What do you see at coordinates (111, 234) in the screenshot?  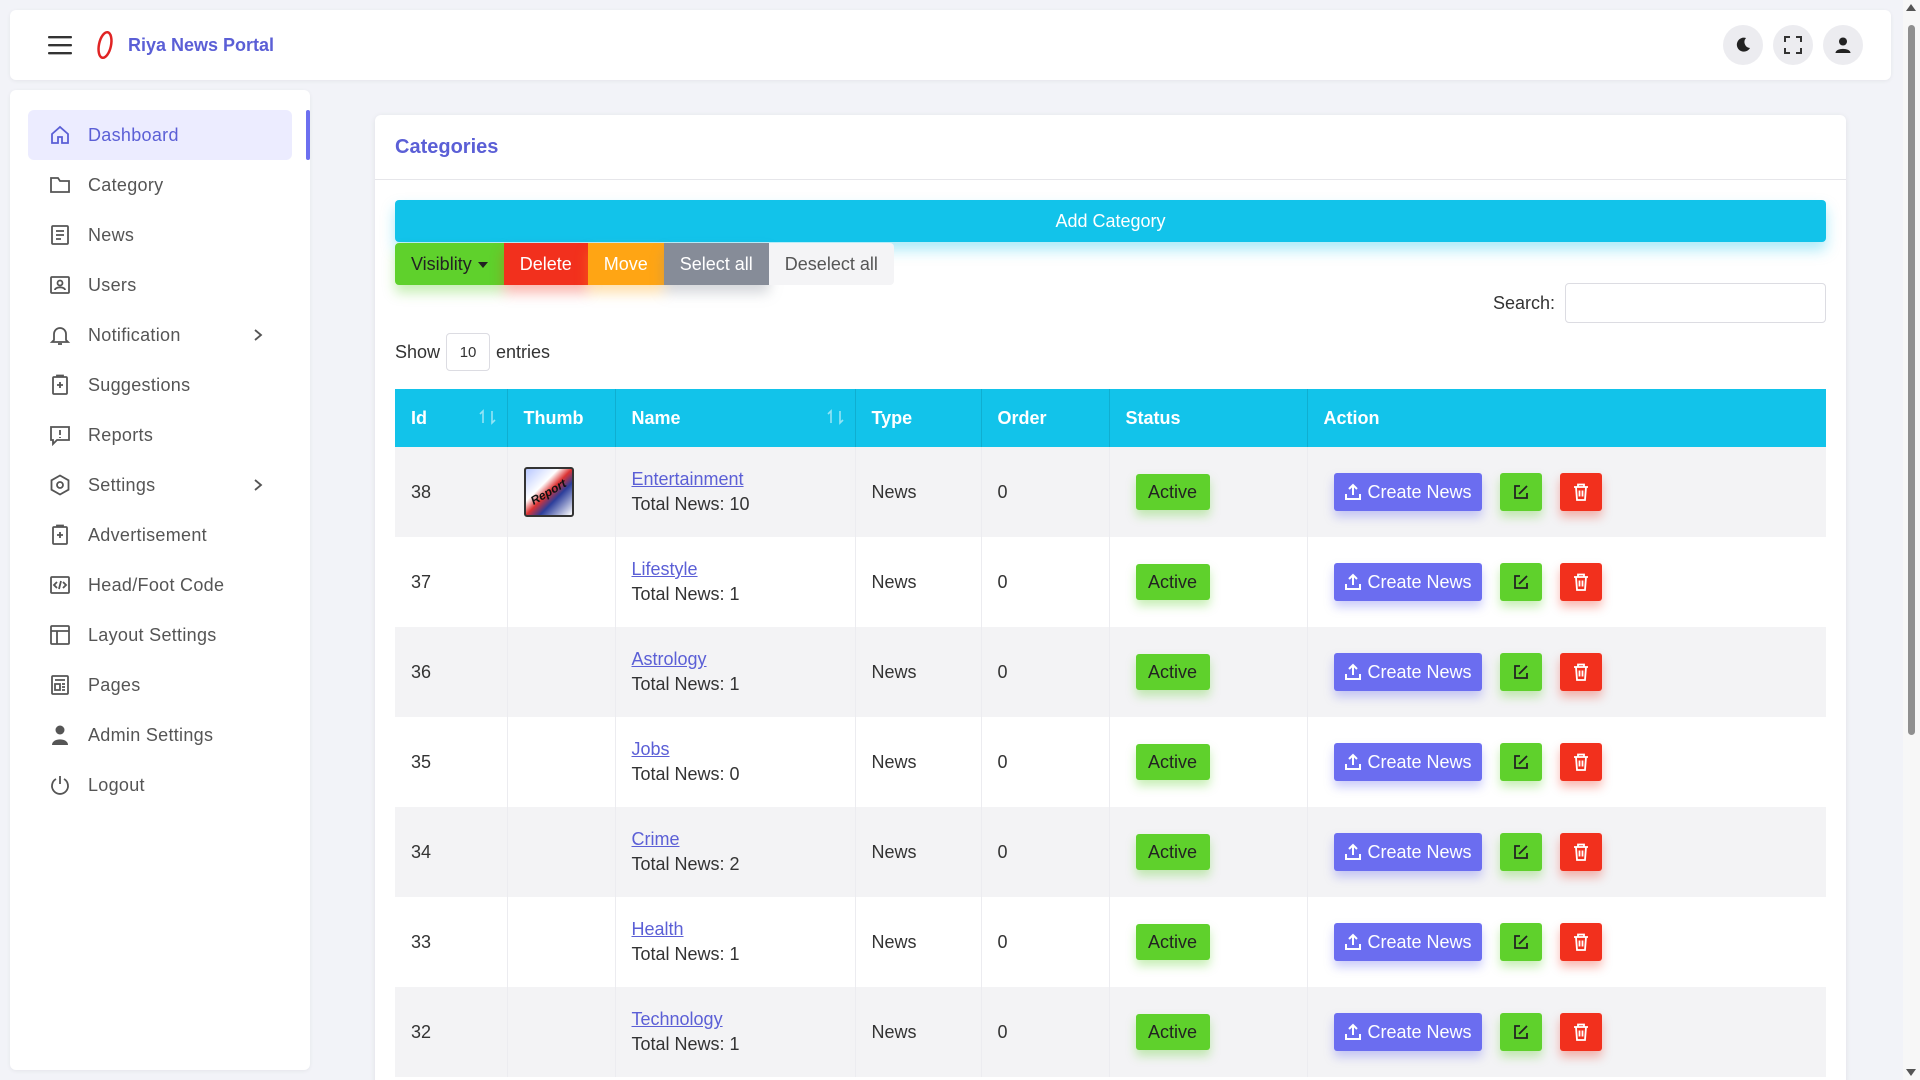 I see `sidebar-item-label: News` at bounding box center [111, 234].